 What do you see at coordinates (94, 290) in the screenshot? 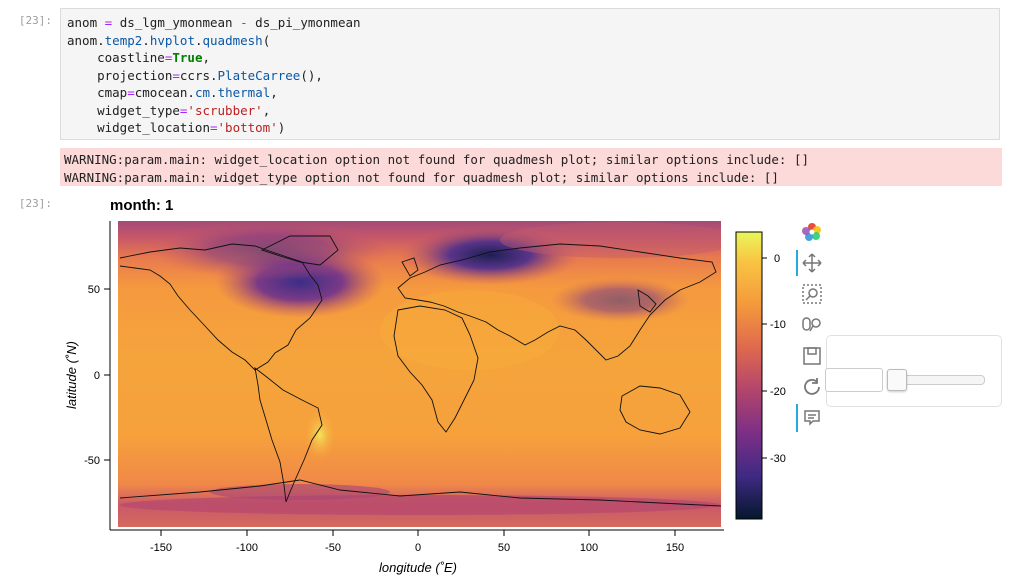
I see `y-tick-label: 50` at bounding box center [94, 290].